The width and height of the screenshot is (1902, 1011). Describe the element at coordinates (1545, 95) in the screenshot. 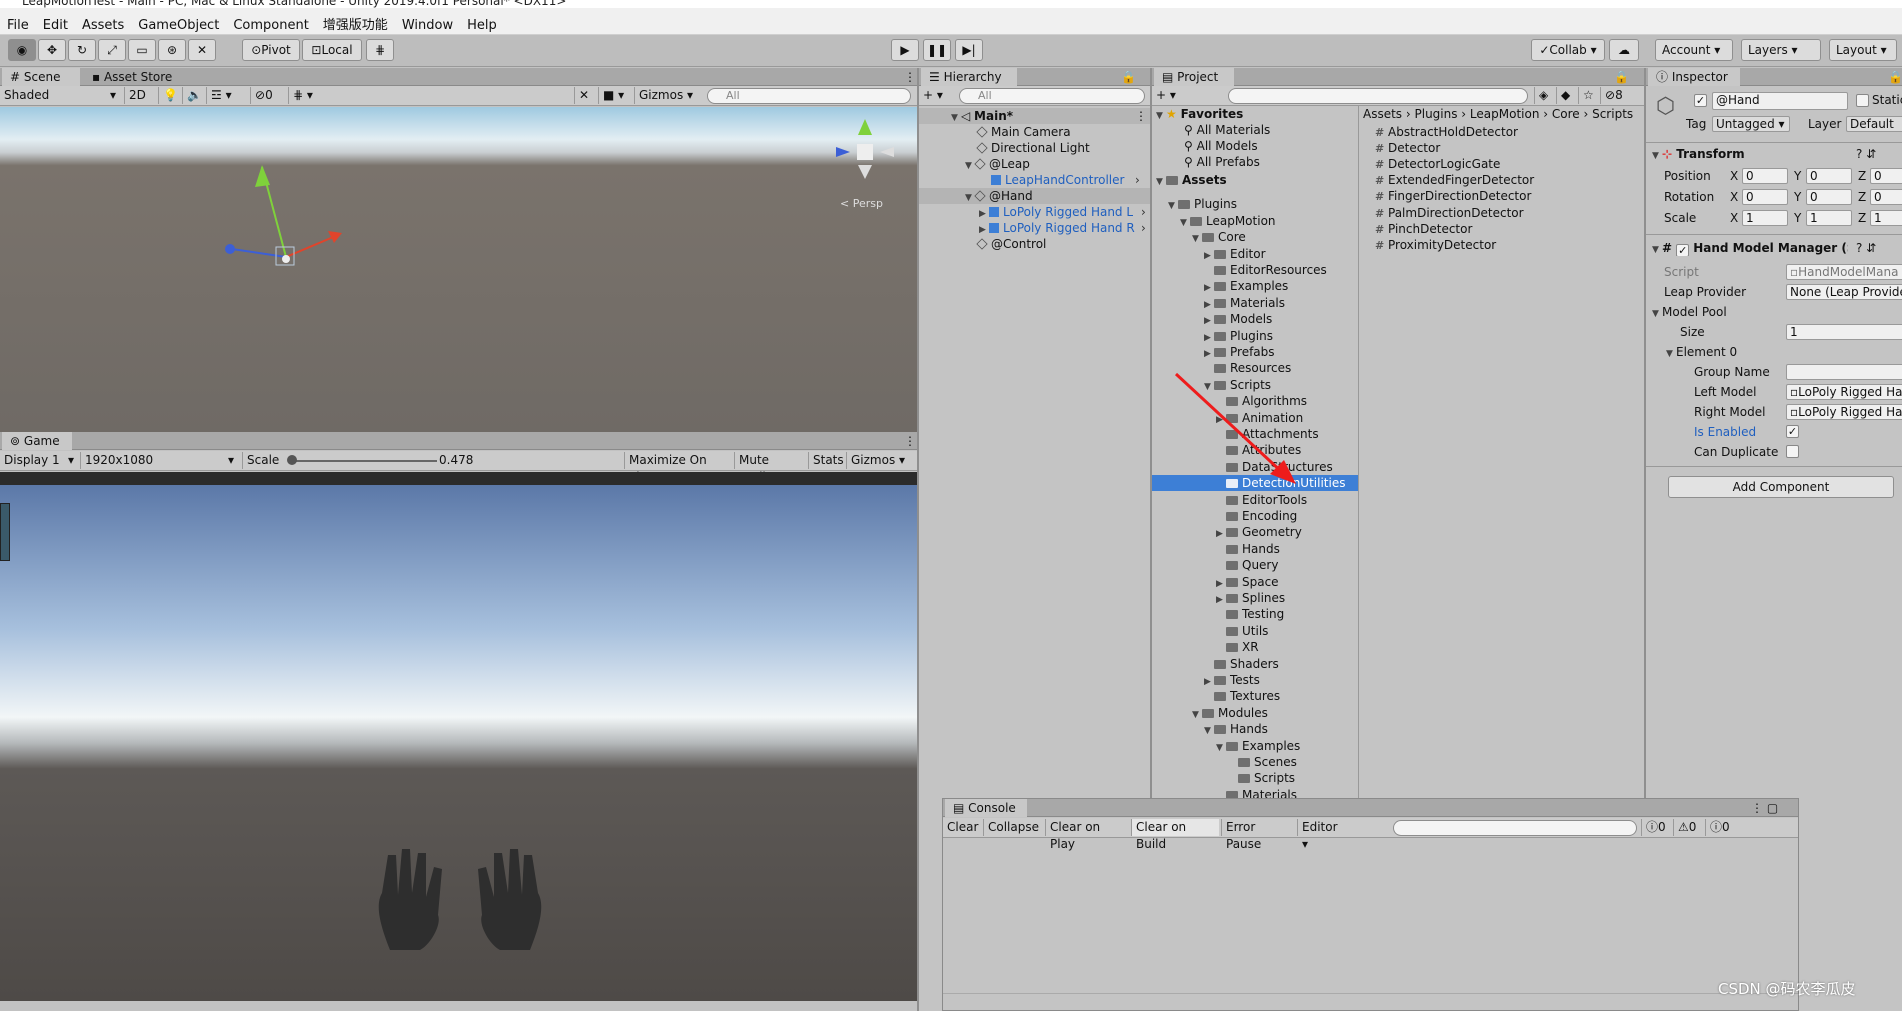

I see `filter-type-icon: ◈` at that location.